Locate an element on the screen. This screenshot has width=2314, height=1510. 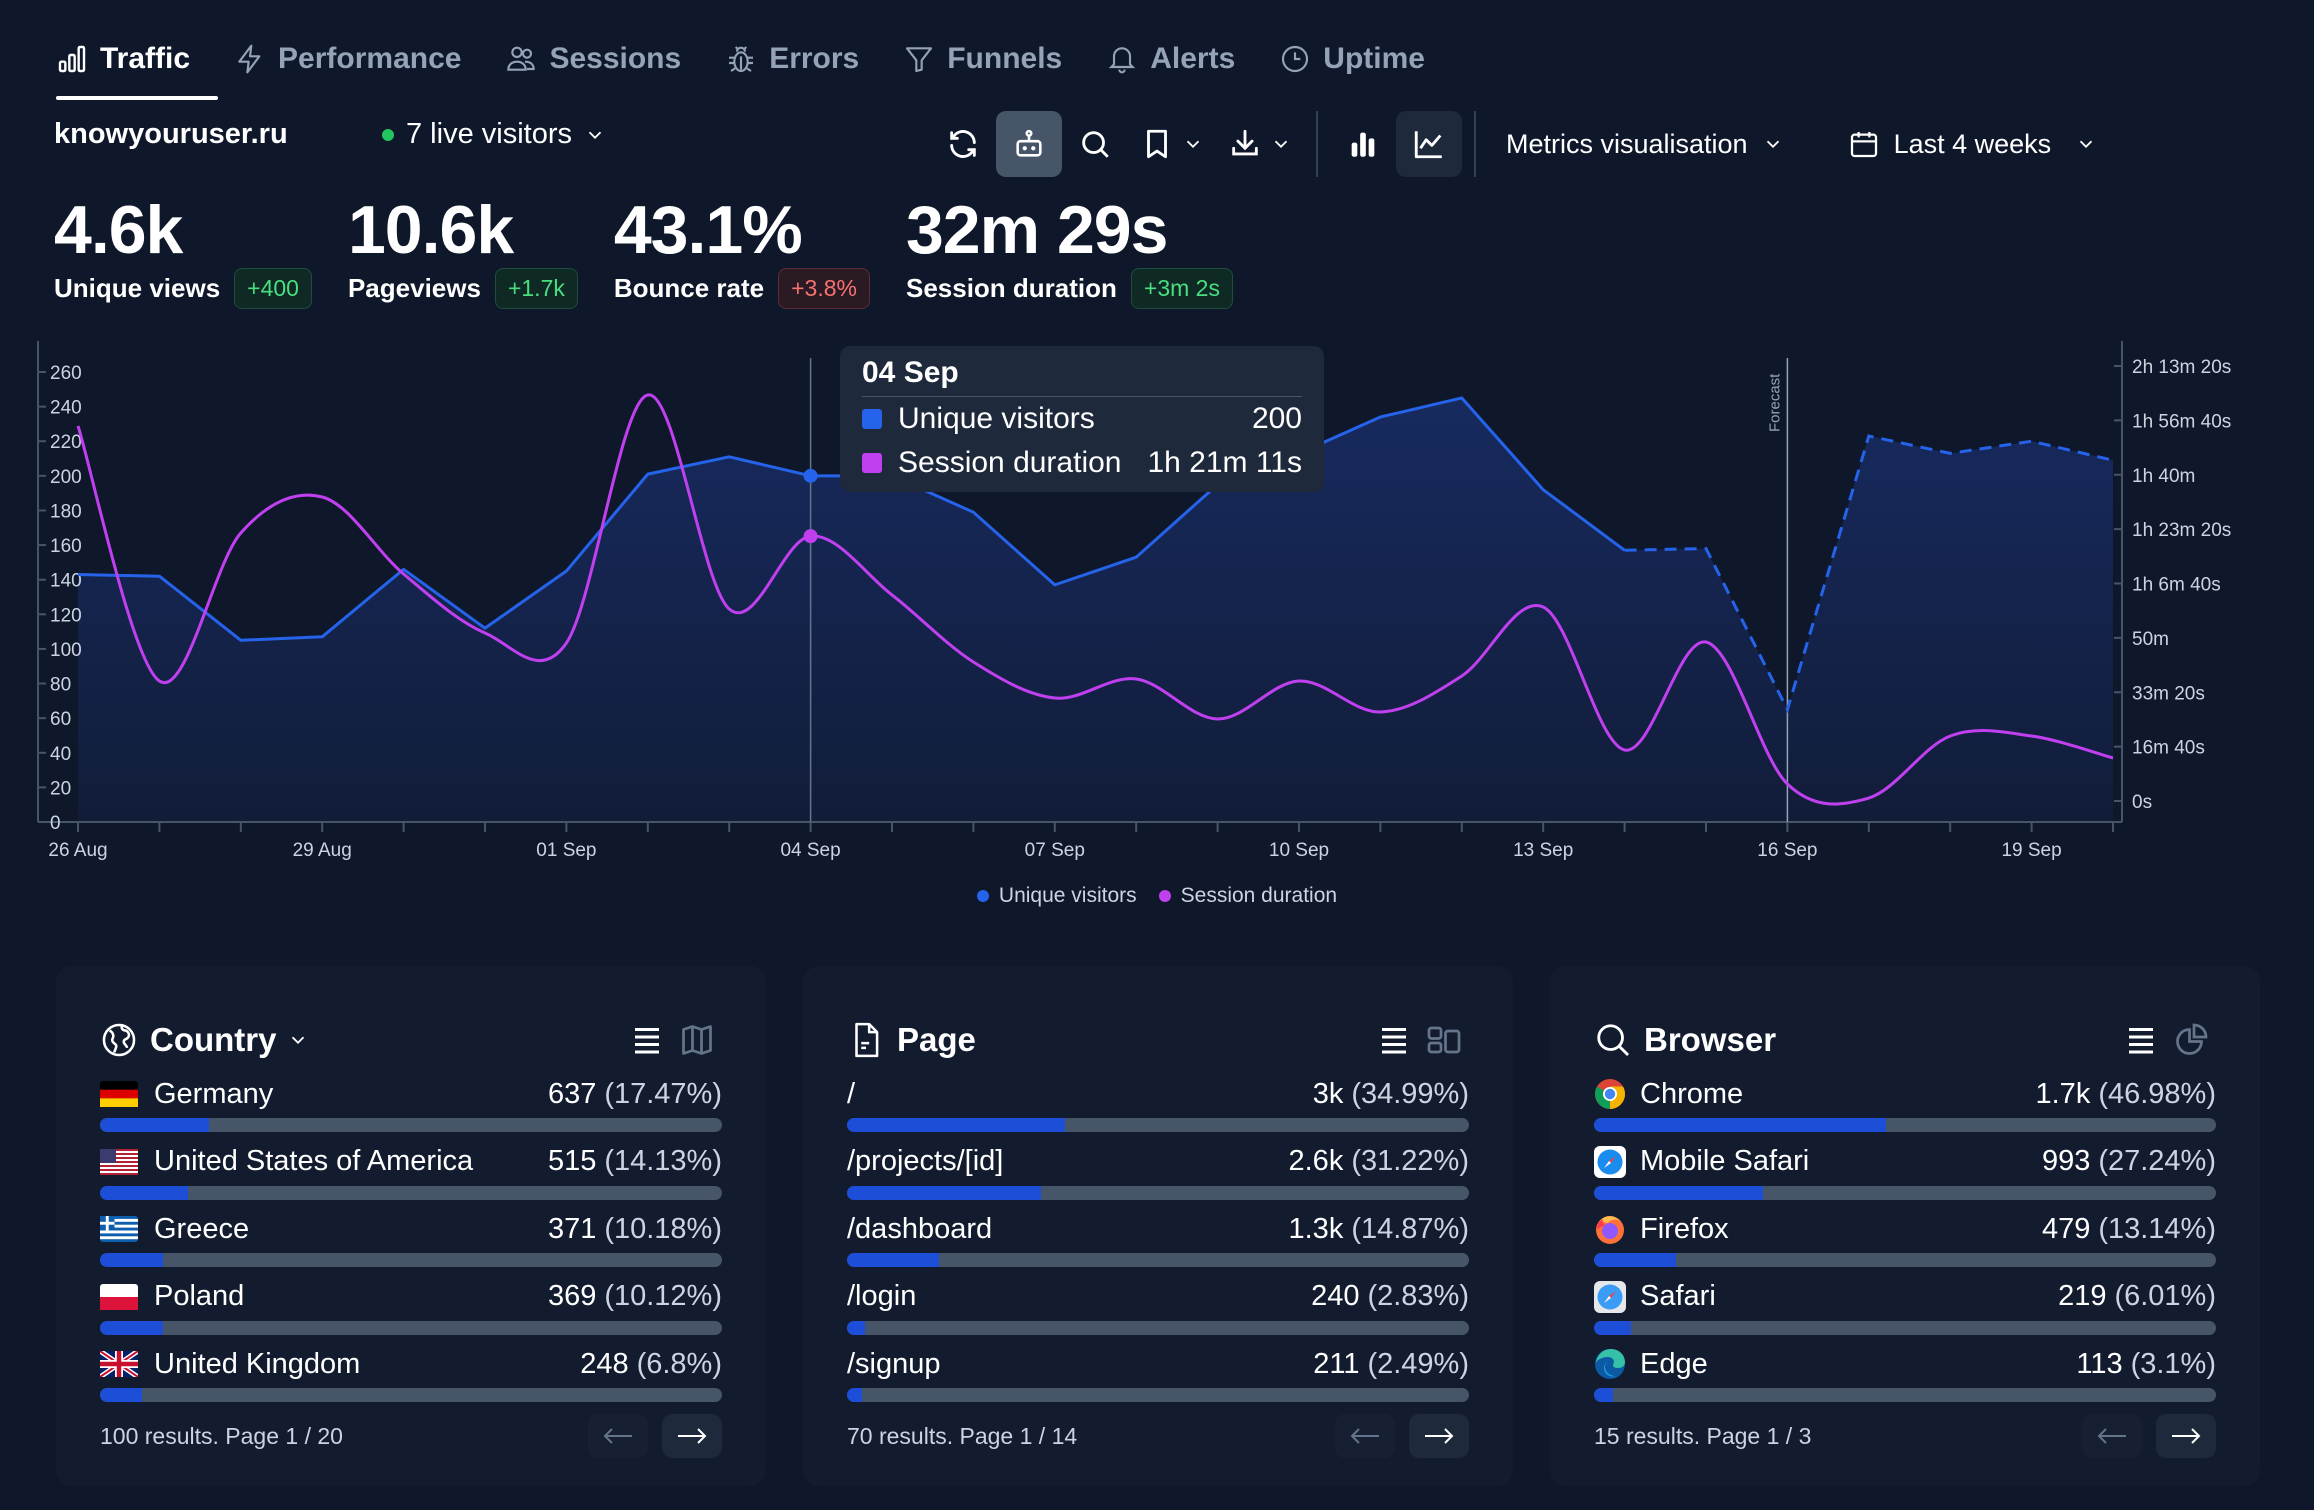
tab-label: Funnels is located at coordinates (1005, 58).